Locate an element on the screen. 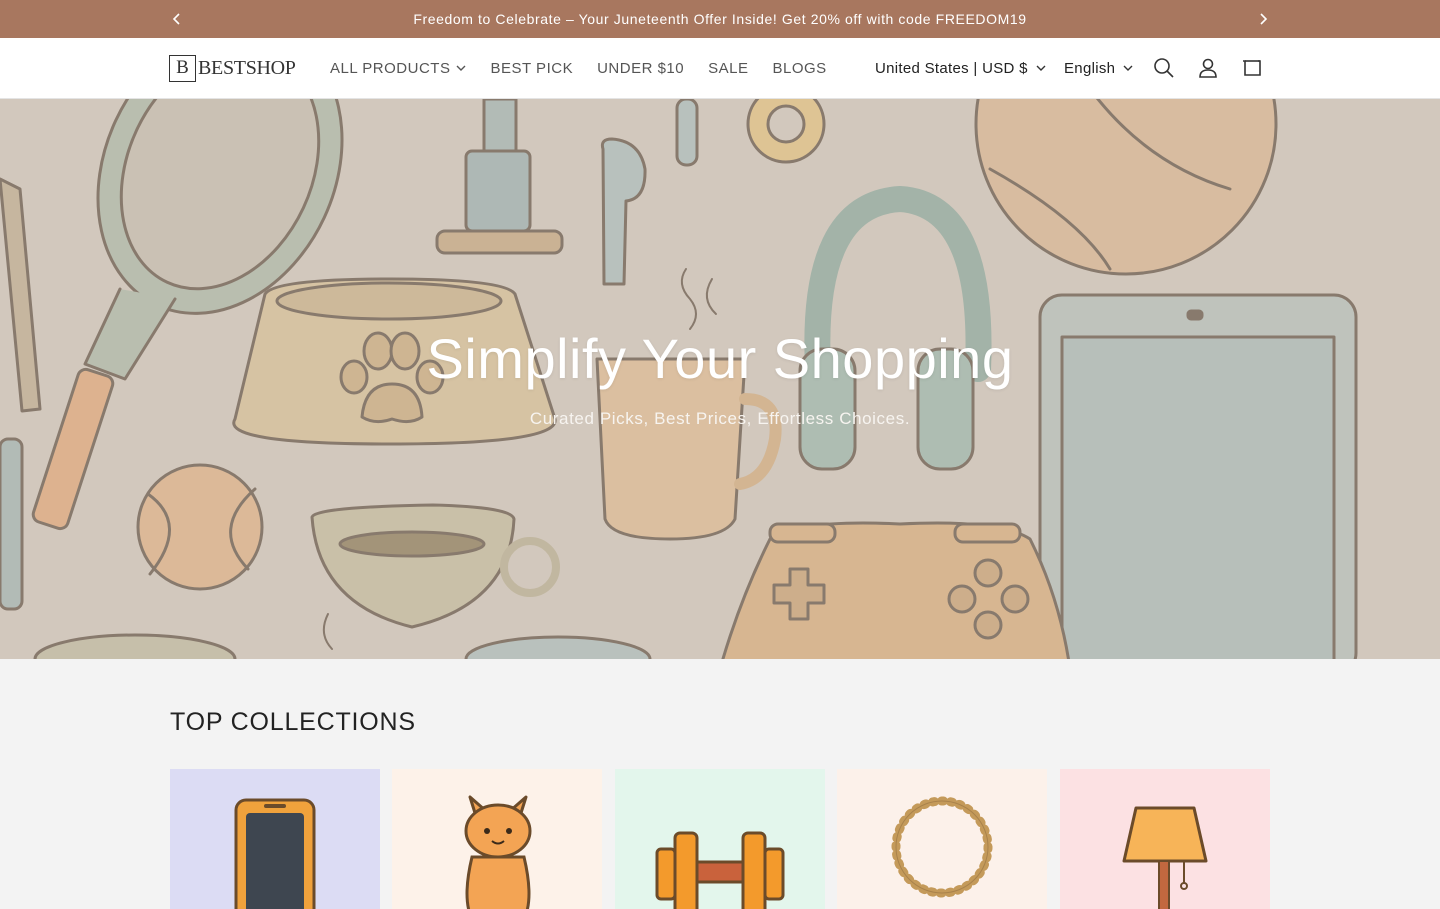 This screenshot has width=1440, height=909. account-button is located at coordinates (1208, 68).